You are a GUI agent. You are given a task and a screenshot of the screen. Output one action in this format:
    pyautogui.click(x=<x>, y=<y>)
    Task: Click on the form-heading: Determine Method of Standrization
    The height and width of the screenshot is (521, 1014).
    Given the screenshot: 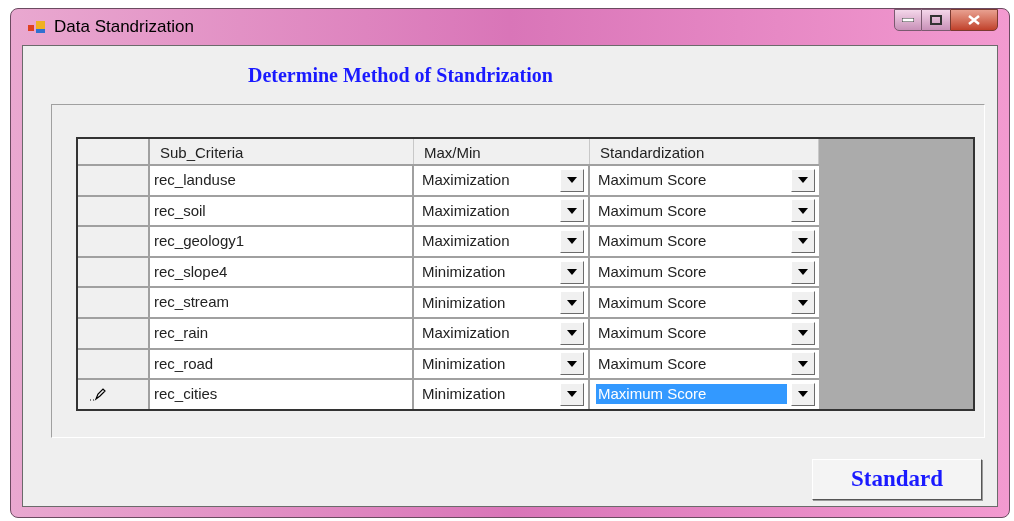 What is the action you would take?
    pyautogui.click(x=400, y=75)
    